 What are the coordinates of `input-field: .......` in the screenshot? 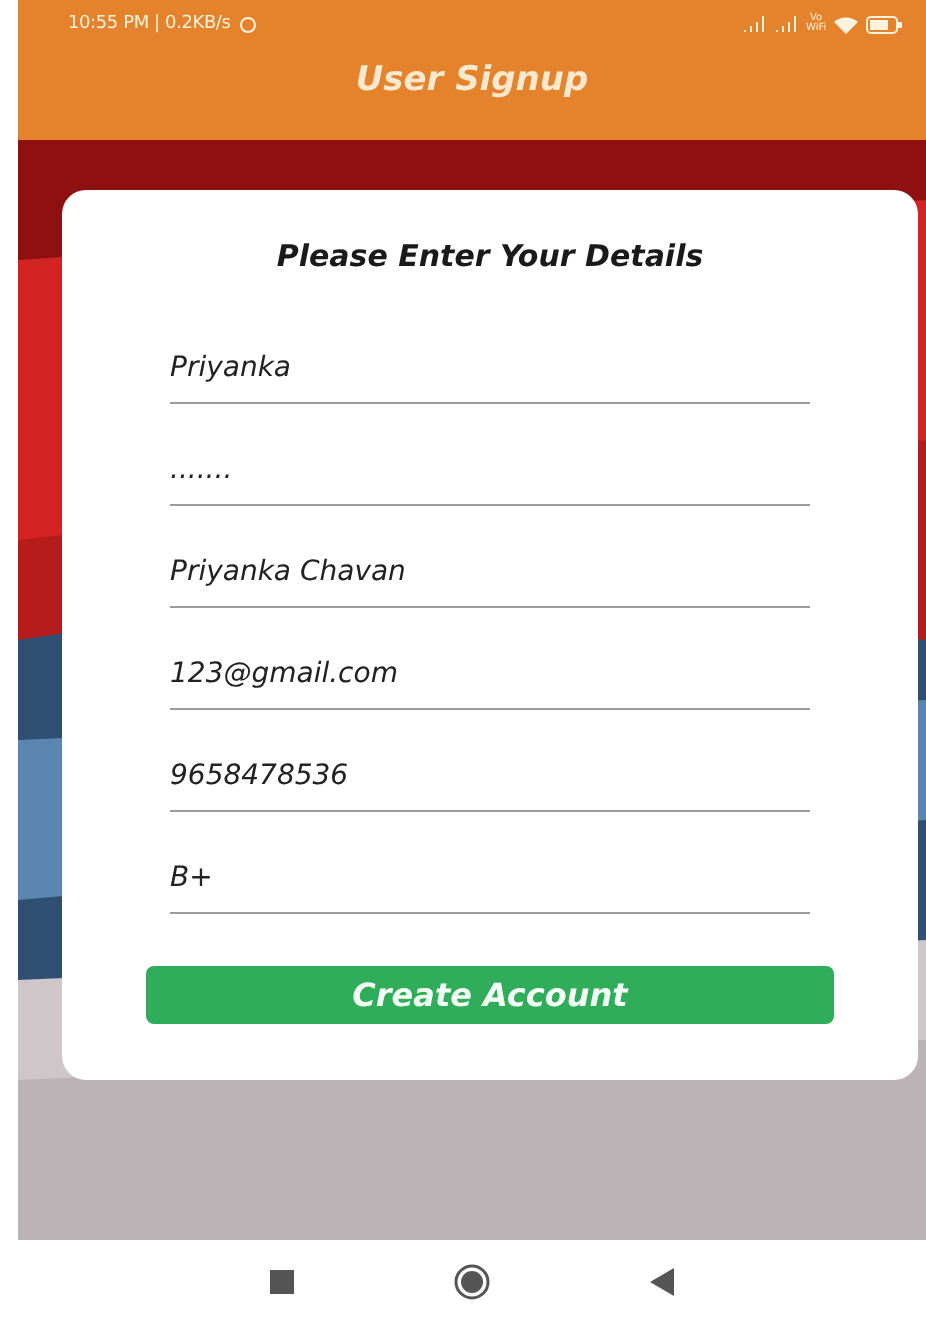 It's located at (490, 455).